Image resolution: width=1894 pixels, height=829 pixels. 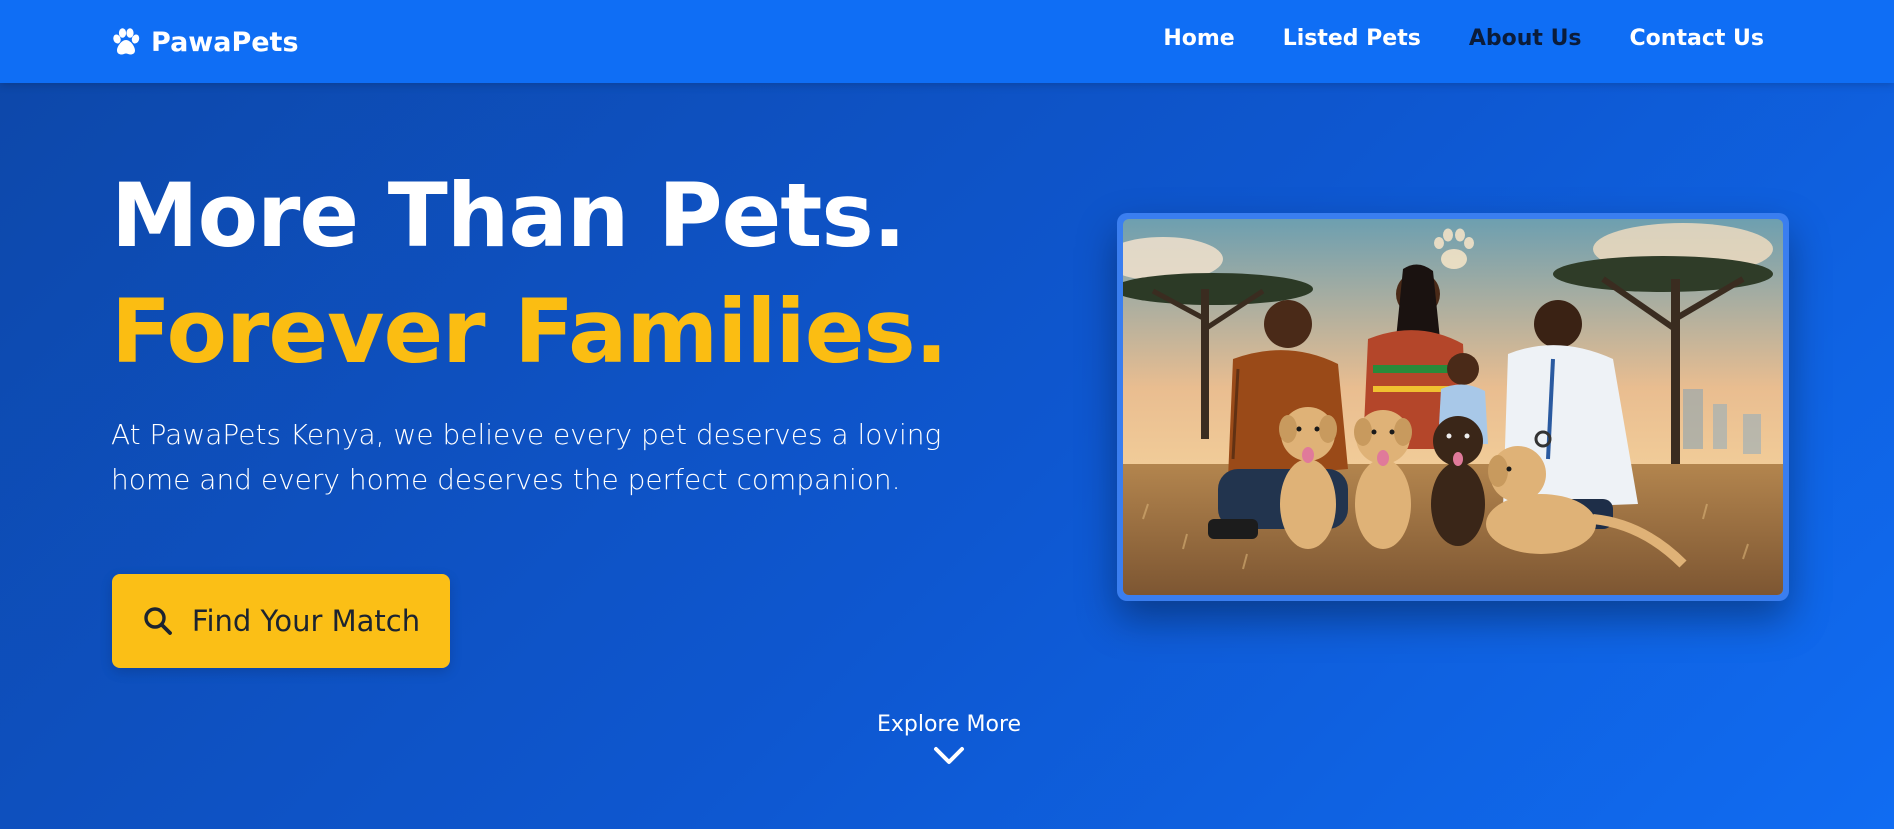 I want to click on explore-more-link: Explore More, so click(x=949, y=741).